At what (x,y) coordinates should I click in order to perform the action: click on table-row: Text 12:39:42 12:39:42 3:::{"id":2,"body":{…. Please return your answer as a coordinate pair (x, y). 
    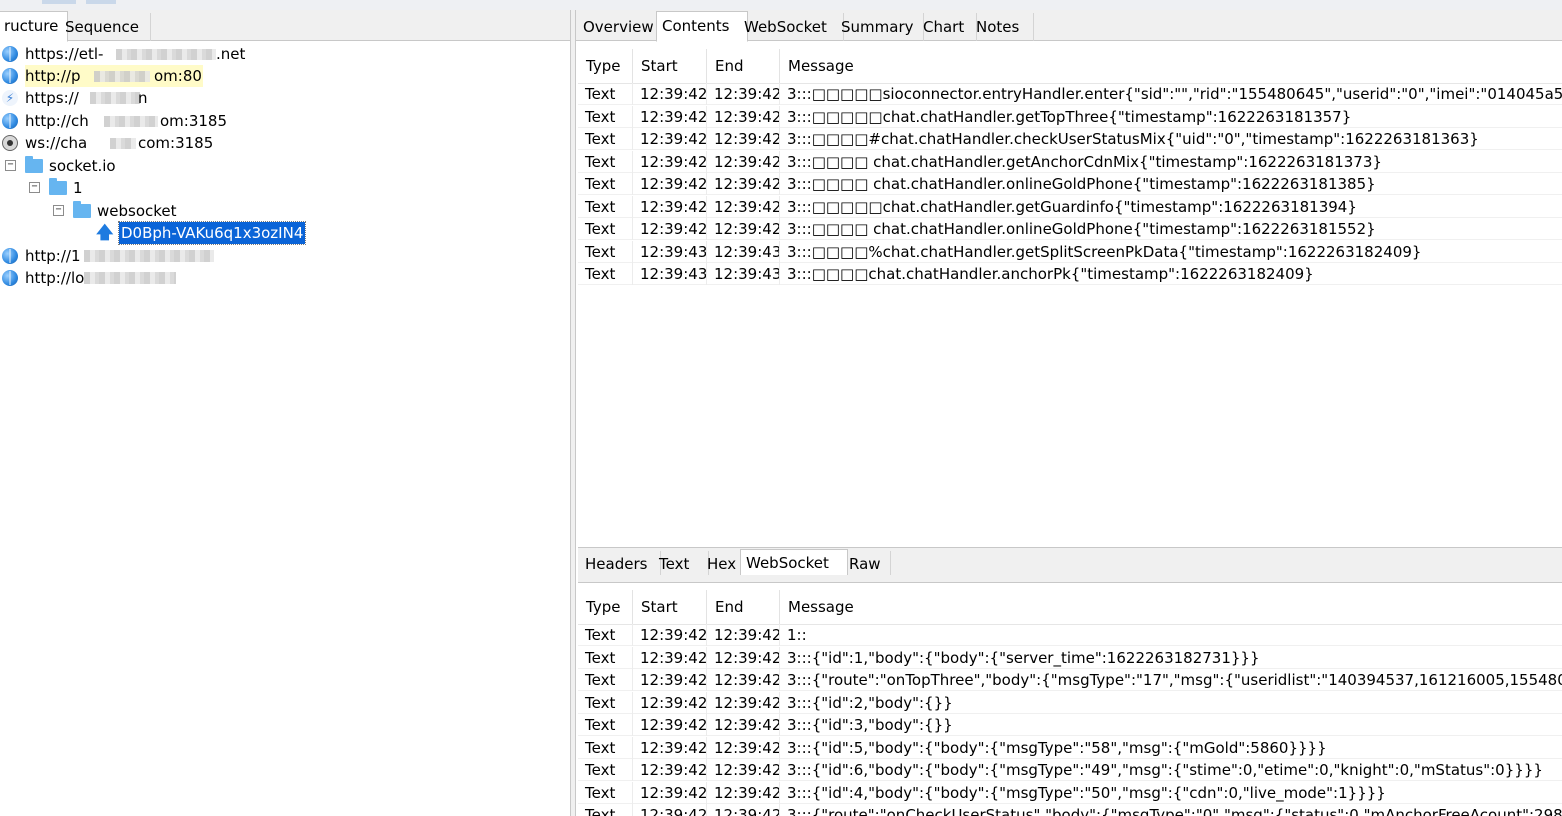
    Looking at the image, I should click on (1070, 702).